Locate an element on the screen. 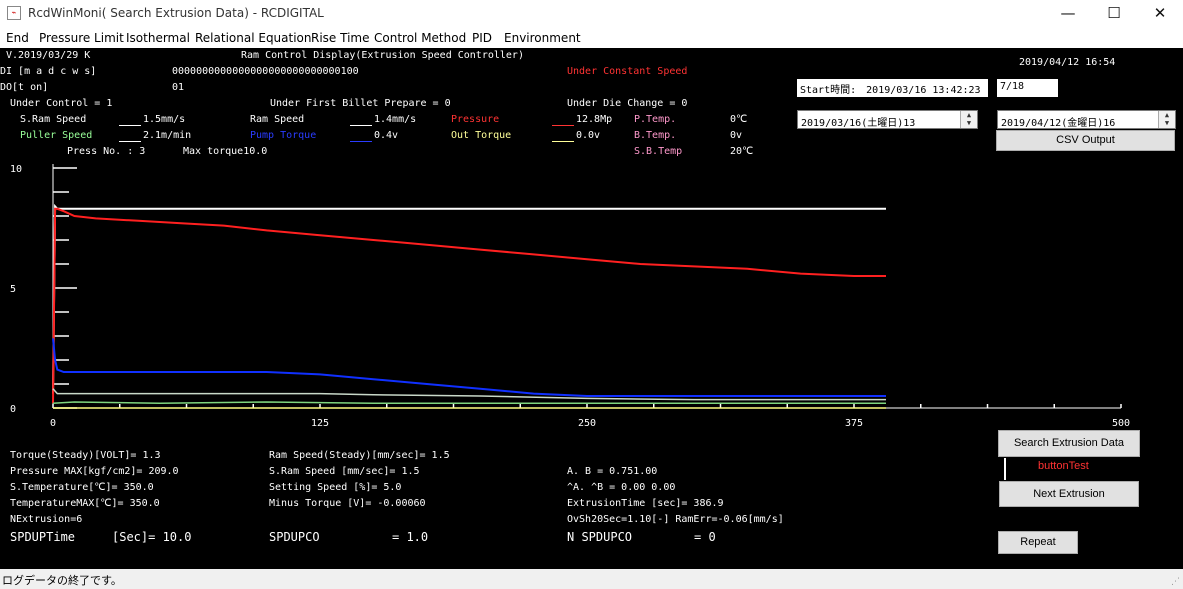 The image size is (1183, 589). puller-speed-label: Puller Speed is located at coordinates (56, 135).